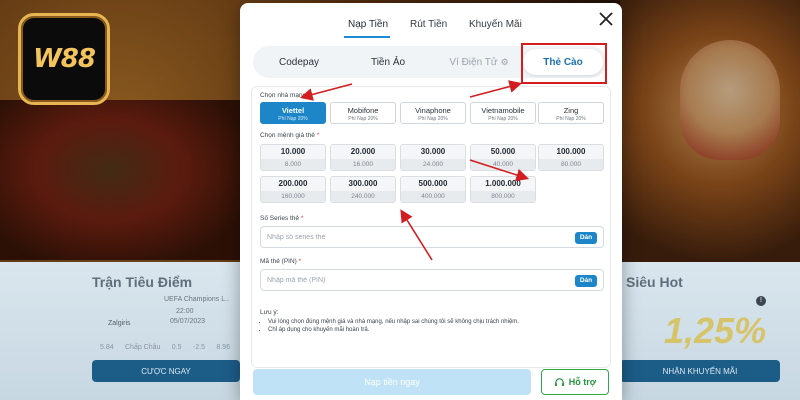  I want to click on denomination-value: 100.000, so click(571, 152).